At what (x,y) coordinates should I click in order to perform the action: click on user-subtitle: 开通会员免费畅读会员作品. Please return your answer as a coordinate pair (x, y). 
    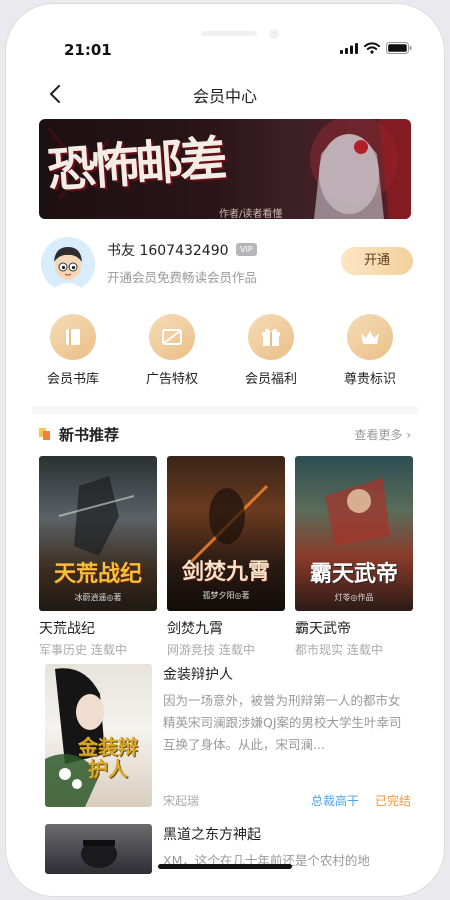
    Looking at the image, I should click on (182, 277).